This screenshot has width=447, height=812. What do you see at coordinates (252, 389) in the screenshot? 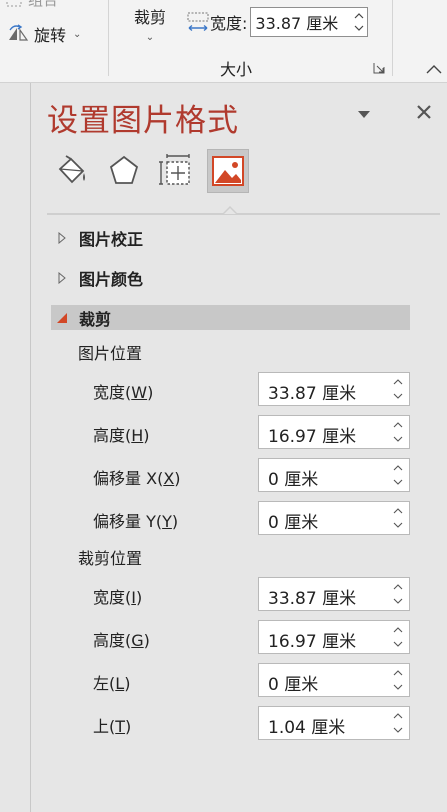
I see `picture-width-row: 宽度(W) 33.87 厘米` at bounding box center [252, 389].